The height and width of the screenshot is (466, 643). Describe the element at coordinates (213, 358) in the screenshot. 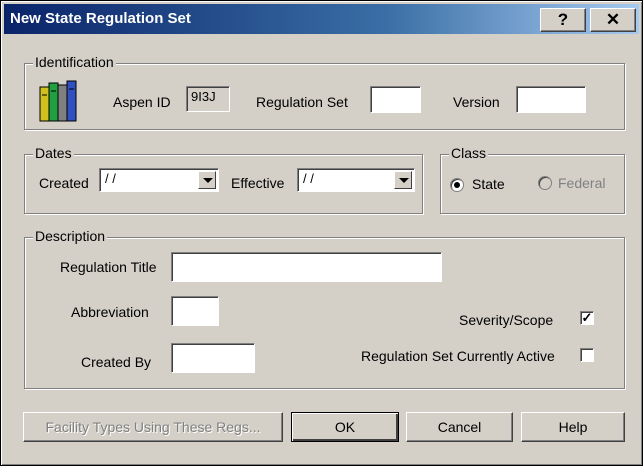

I see `created-by-input` at that location.